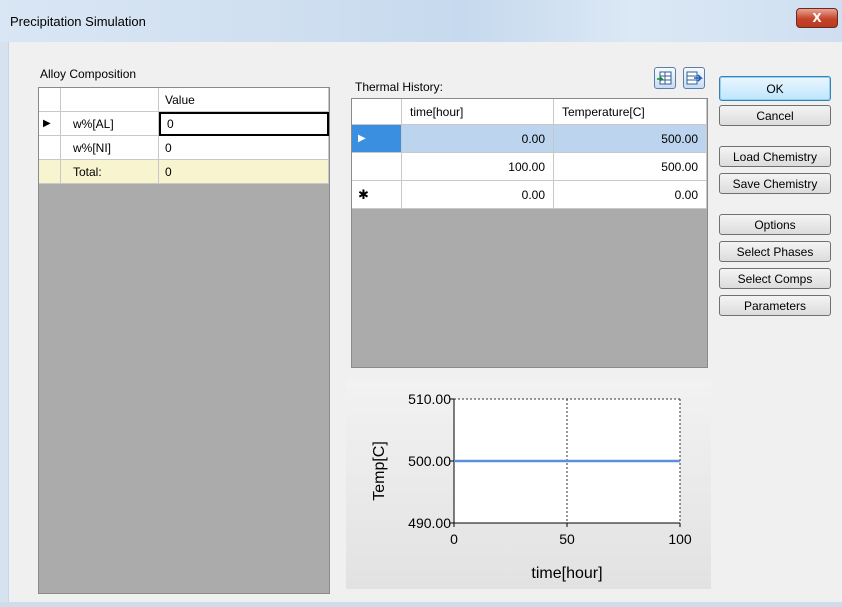 The image size is (842, 607). I want to click on save-chemistry-button: Save Chemistry, so click(775, 183).